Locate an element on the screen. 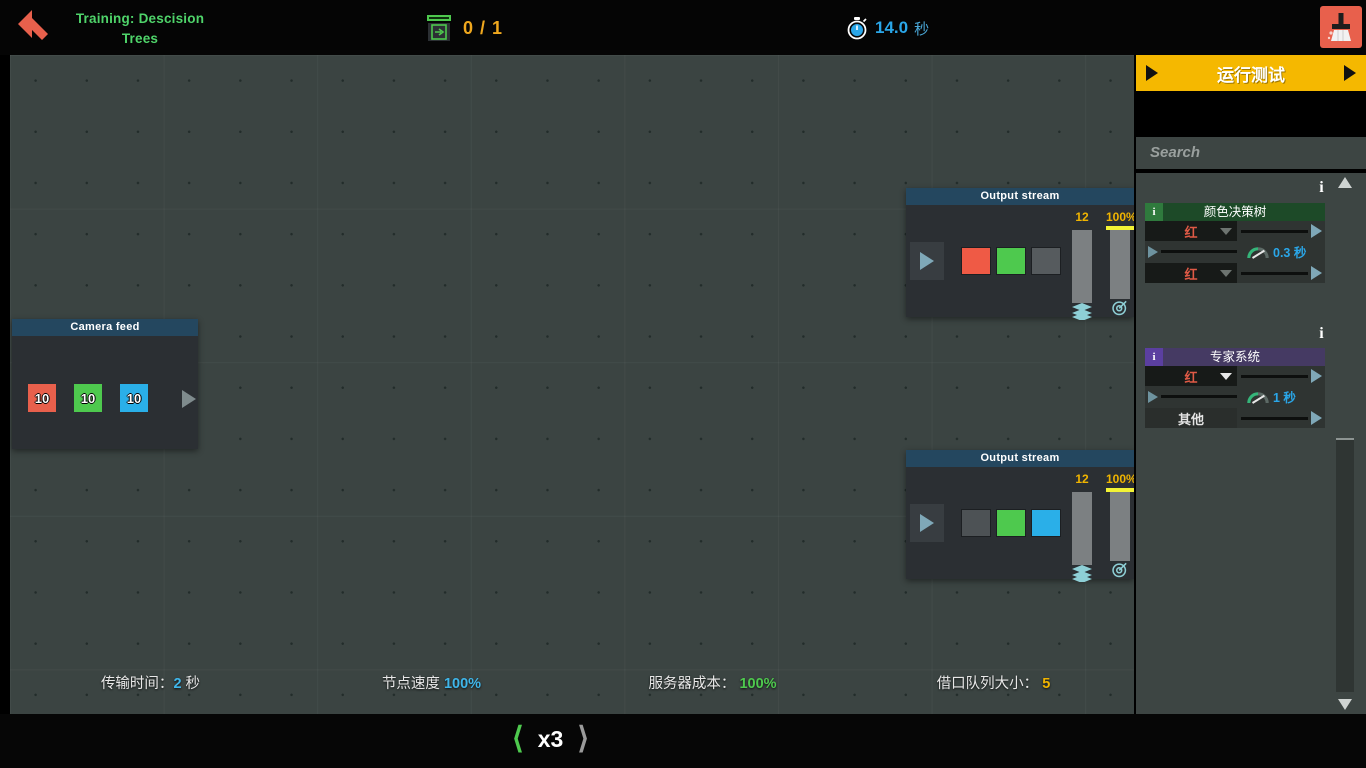  node-condition-dropdown-bottom: 红 is located at coordinates (1191, 273).